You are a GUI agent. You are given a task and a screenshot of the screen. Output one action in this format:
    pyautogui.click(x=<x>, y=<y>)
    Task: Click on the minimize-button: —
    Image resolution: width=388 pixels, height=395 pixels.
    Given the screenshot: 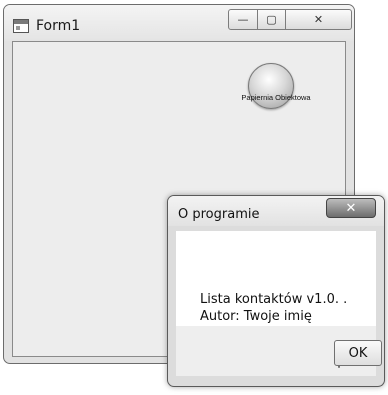 What is the action you would take?
    pyautogui.click(x=243, y=19)
    